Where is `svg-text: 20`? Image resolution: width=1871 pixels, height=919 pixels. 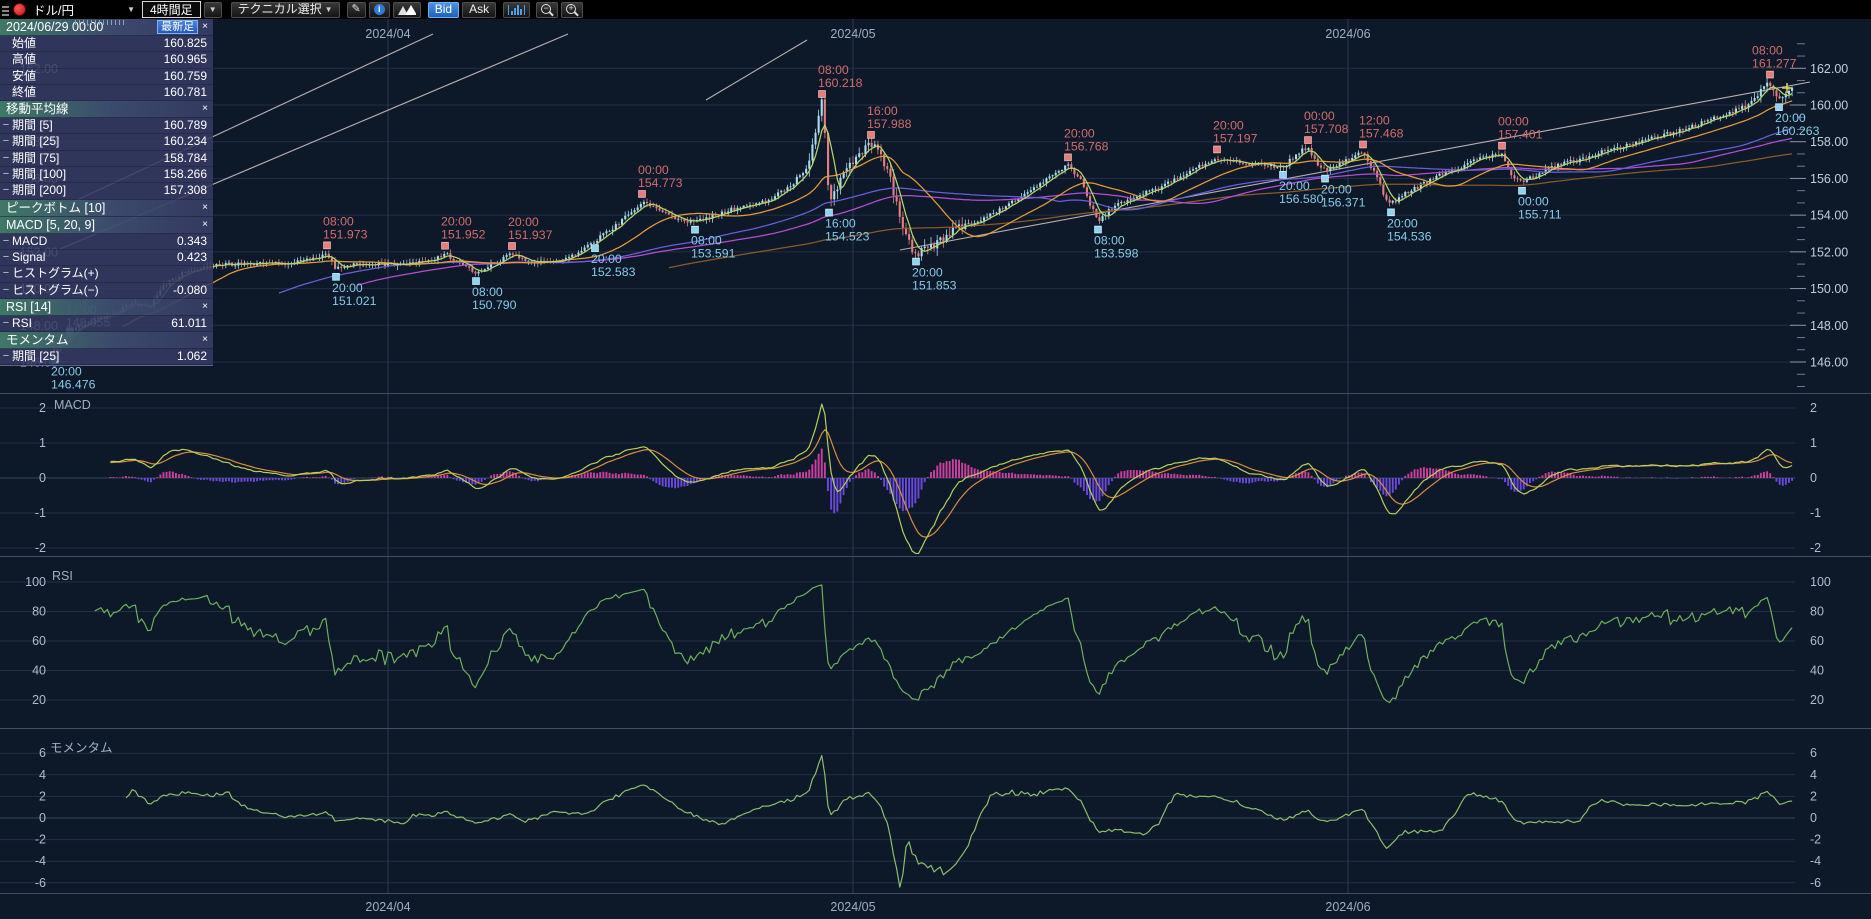 svg-text: 20 is located at coordinates (1817, 700).